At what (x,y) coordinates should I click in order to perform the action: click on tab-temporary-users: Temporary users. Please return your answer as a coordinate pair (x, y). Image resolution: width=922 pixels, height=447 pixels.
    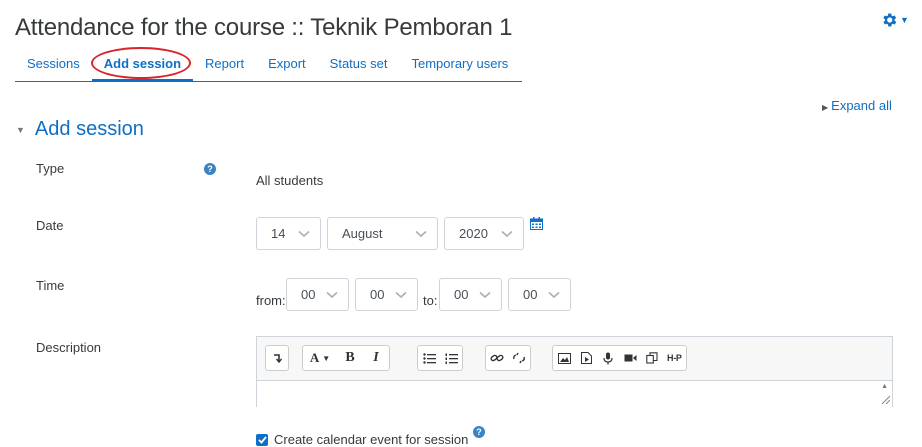
    Looking at the image, I should click on (459, 66).